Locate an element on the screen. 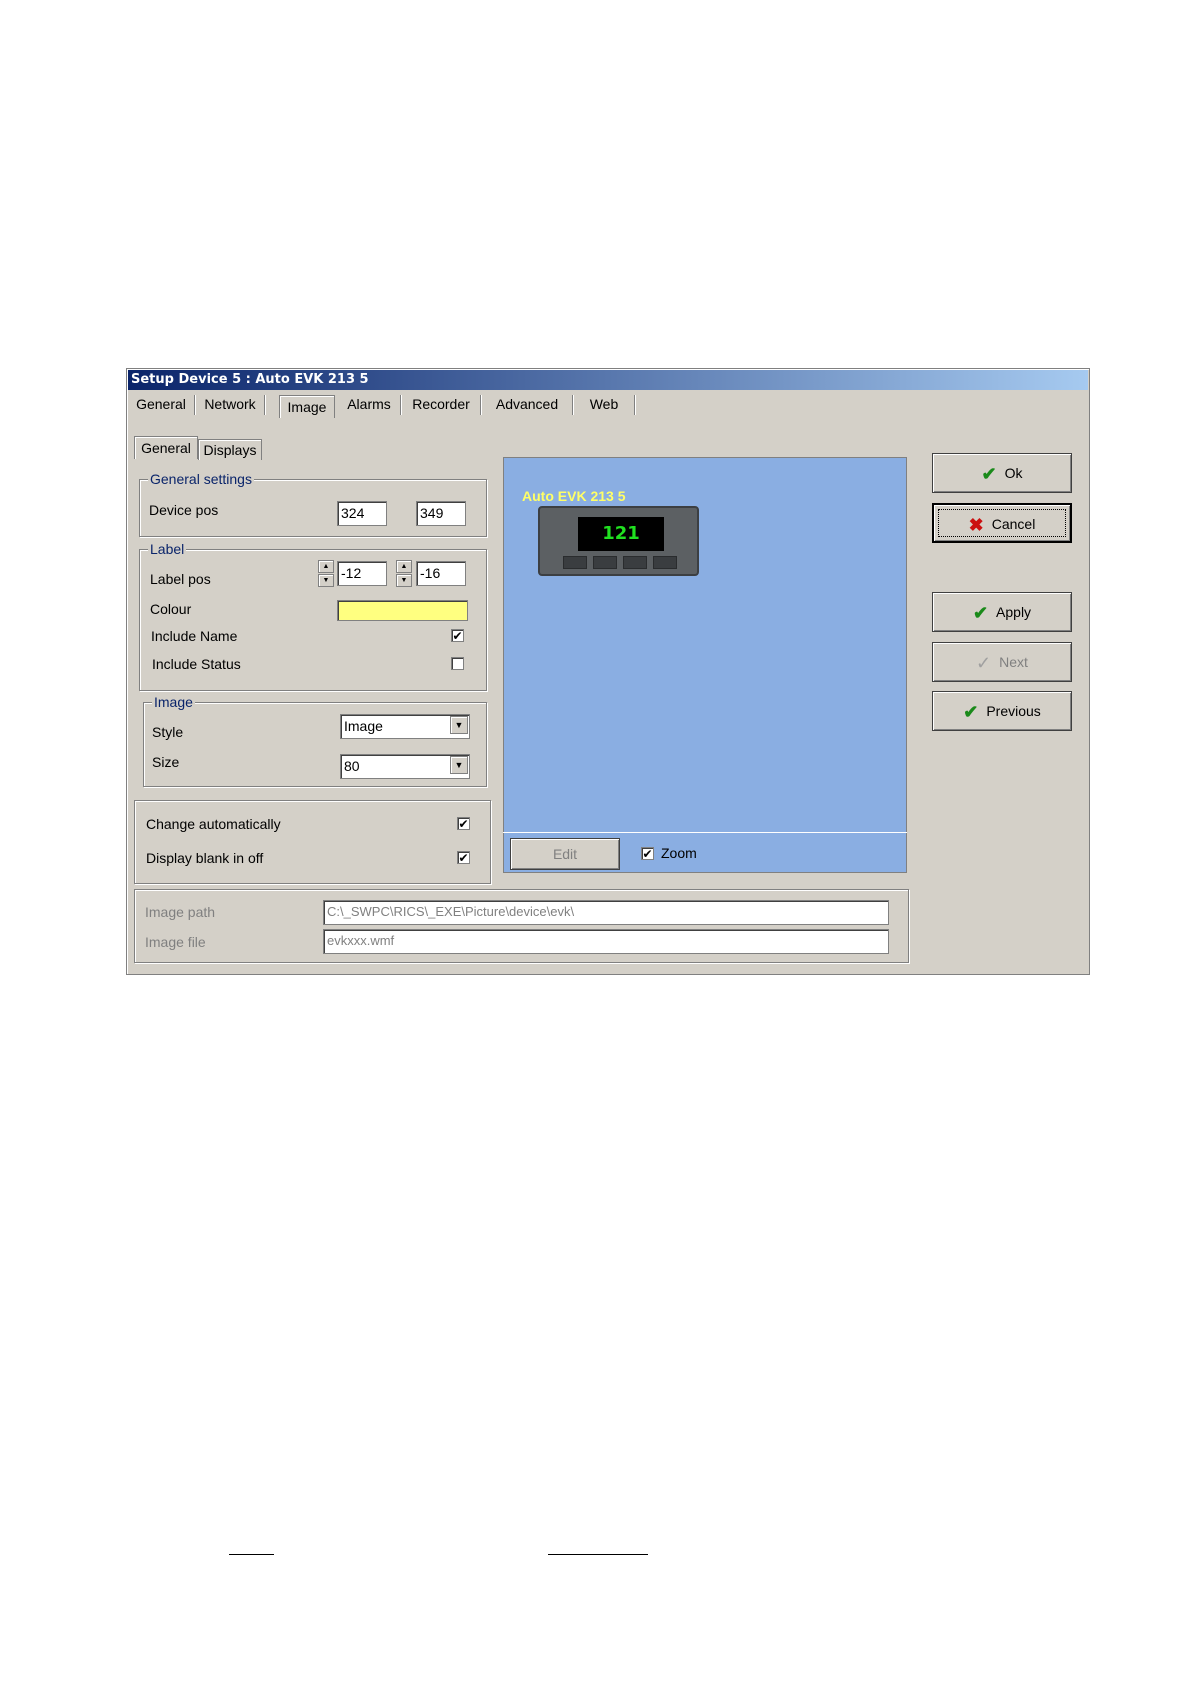 The height and width of the screenshot is (1685, 1191). device-pos-x-input: 324 is located at coordinates (362, 513).